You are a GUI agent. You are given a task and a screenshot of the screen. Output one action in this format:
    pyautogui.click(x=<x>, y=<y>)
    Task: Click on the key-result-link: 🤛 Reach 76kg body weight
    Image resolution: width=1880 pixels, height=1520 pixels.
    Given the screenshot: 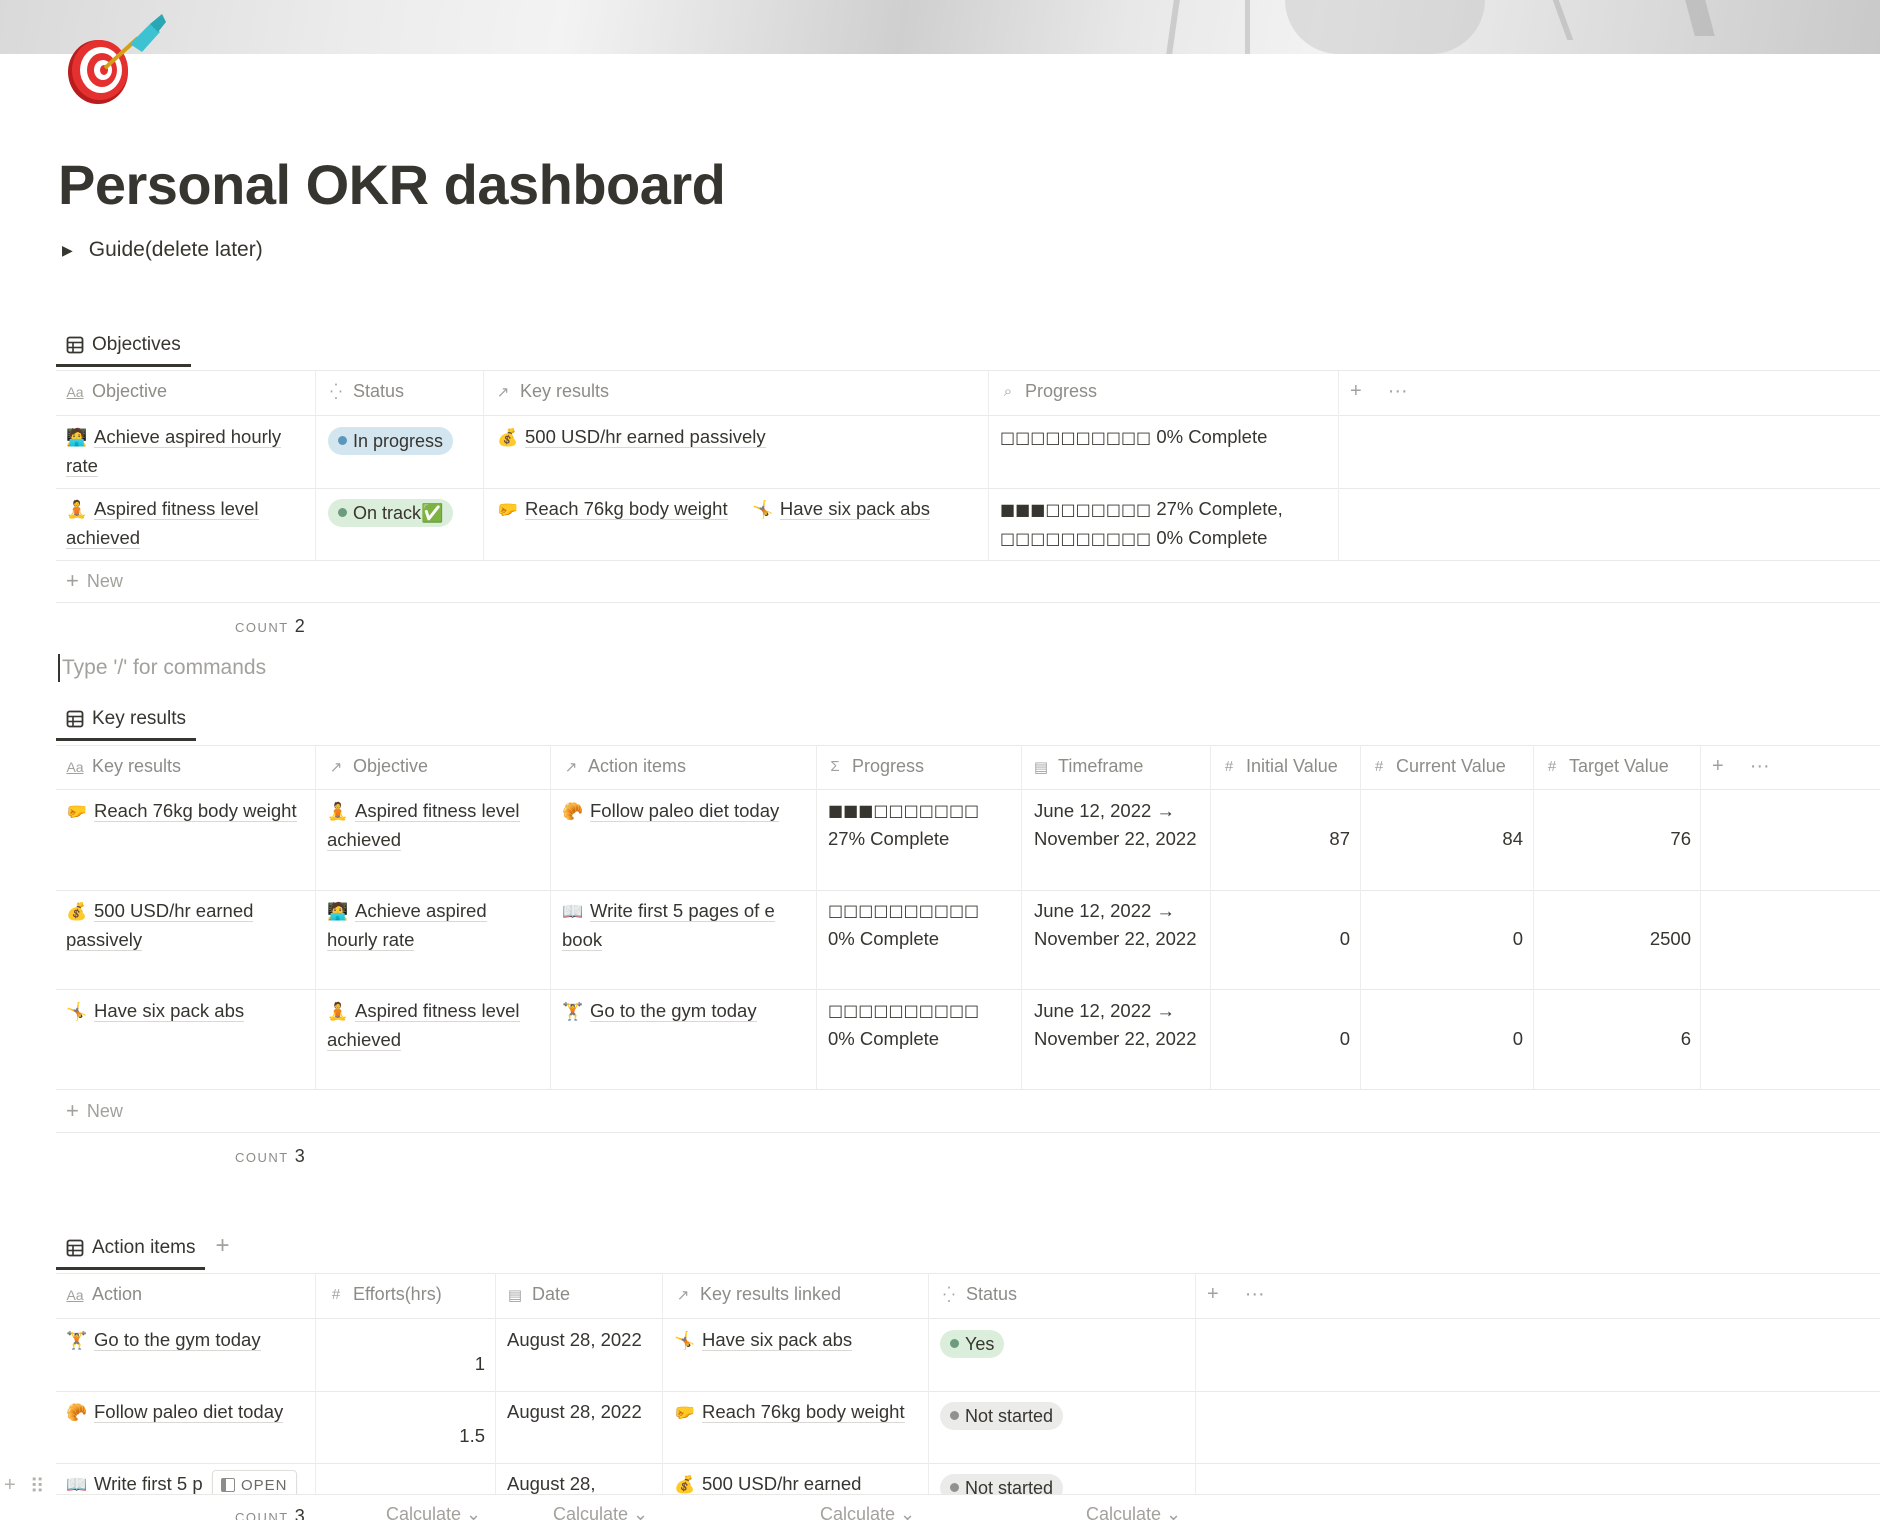 What is the action you would take?
    pyautogui.click(x=796, y=1412)
    